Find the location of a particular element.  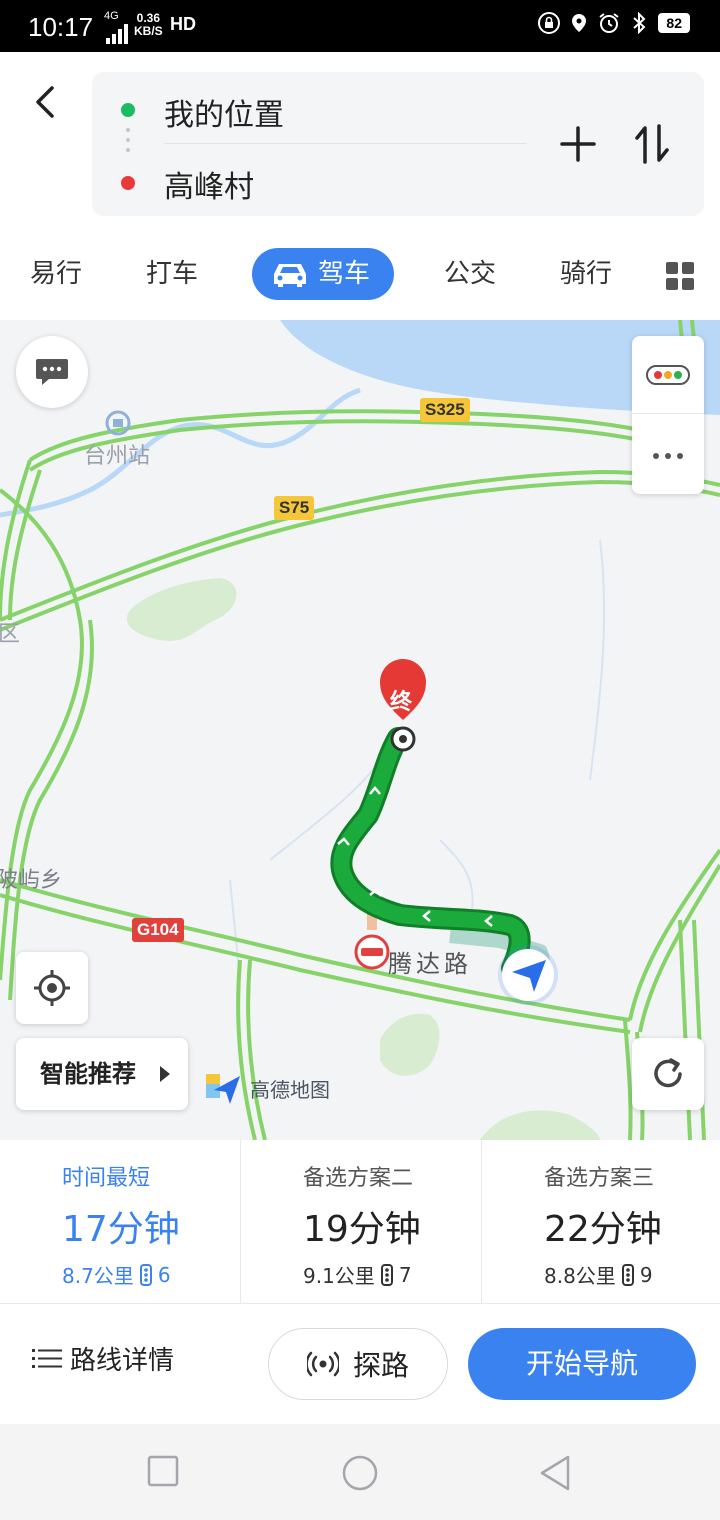

route-option-alt-2: 备选方案二 19分钟 9.1公里 7 is located at coordinates (360, 1222).